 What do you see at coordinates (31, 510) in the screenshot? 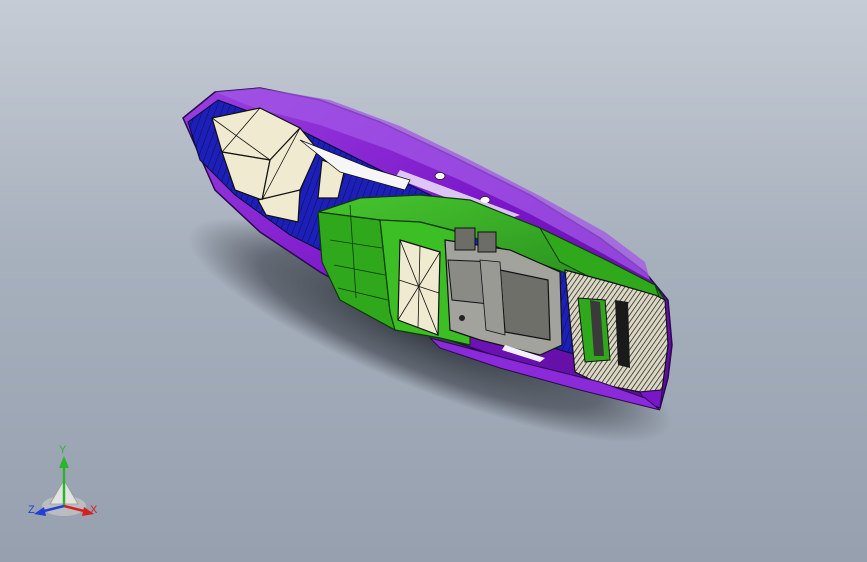
I see `z-axis-label: Z` at bounding box center [31, 510].